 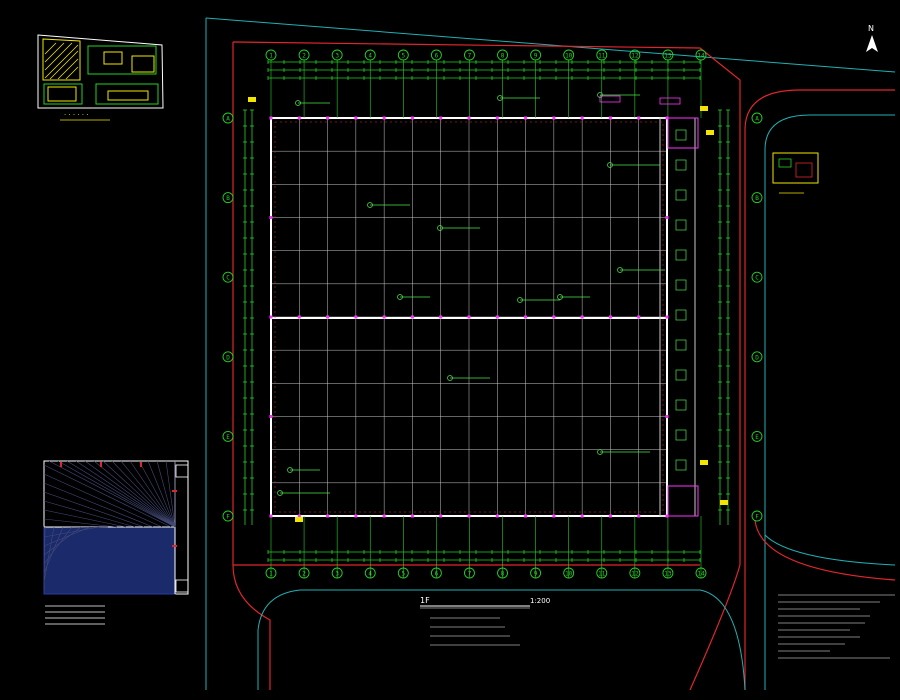 I want to click on plan-scale: 1:200, so click(x=540, y=601).